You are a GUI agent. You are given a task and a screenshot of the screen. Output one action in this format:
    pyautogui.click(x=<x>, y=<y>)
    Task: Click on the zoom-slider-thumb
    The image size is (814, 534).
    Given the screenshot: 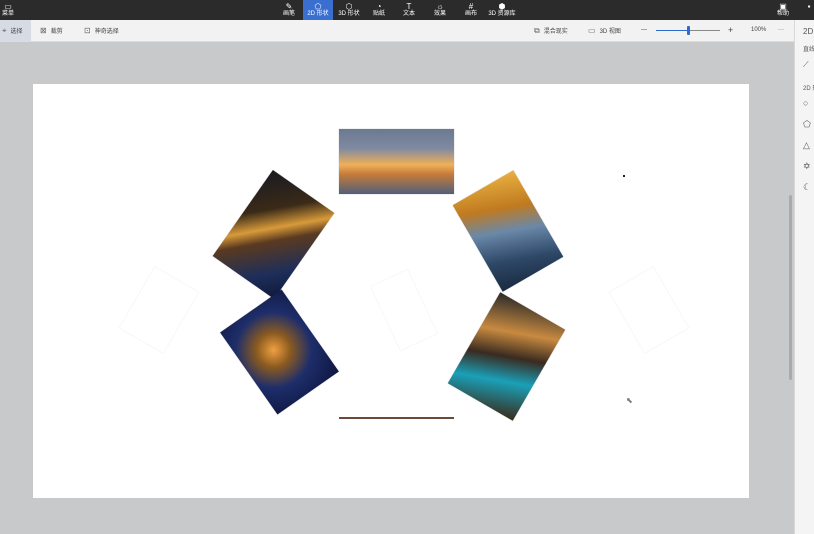 What is the action you would take?
    pyautogui.click(x=688, y=30)
    